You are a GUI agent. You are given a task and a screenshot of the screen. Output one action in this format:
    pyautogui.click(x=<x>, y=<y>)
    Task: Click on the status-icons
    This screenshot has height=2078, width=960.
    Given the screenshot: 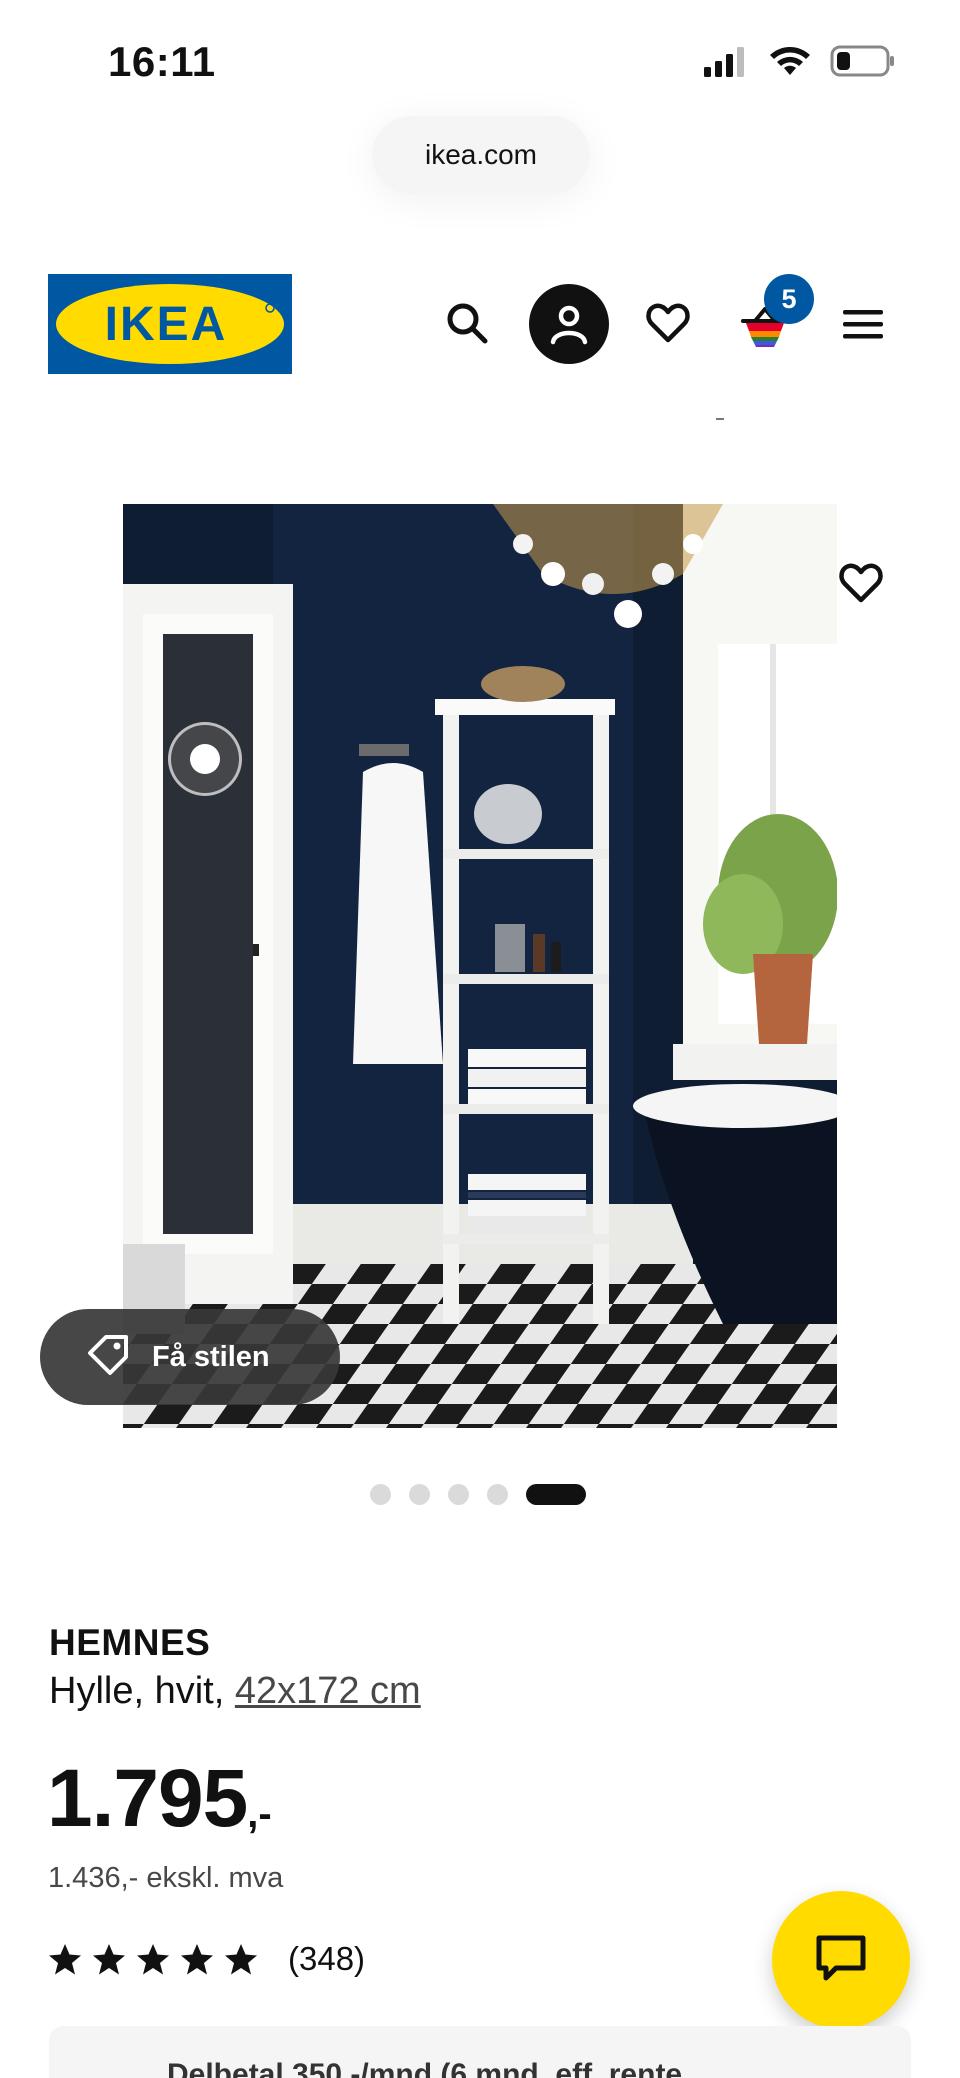 What is the action you would take?
    pyautogui.click(x=799, y=63)
    